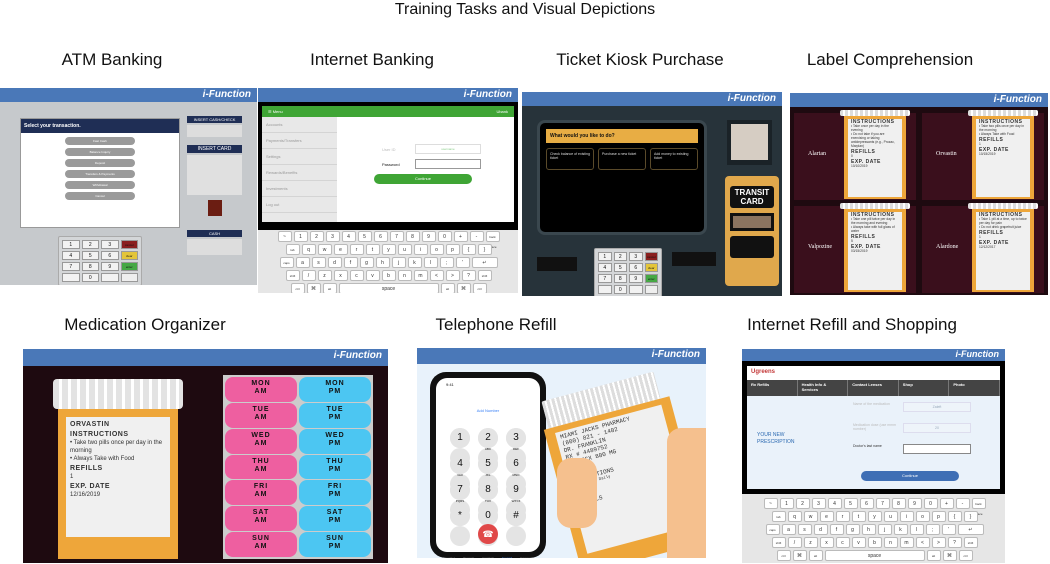  I want to click on keypad-key: enter, so click(651, 278).